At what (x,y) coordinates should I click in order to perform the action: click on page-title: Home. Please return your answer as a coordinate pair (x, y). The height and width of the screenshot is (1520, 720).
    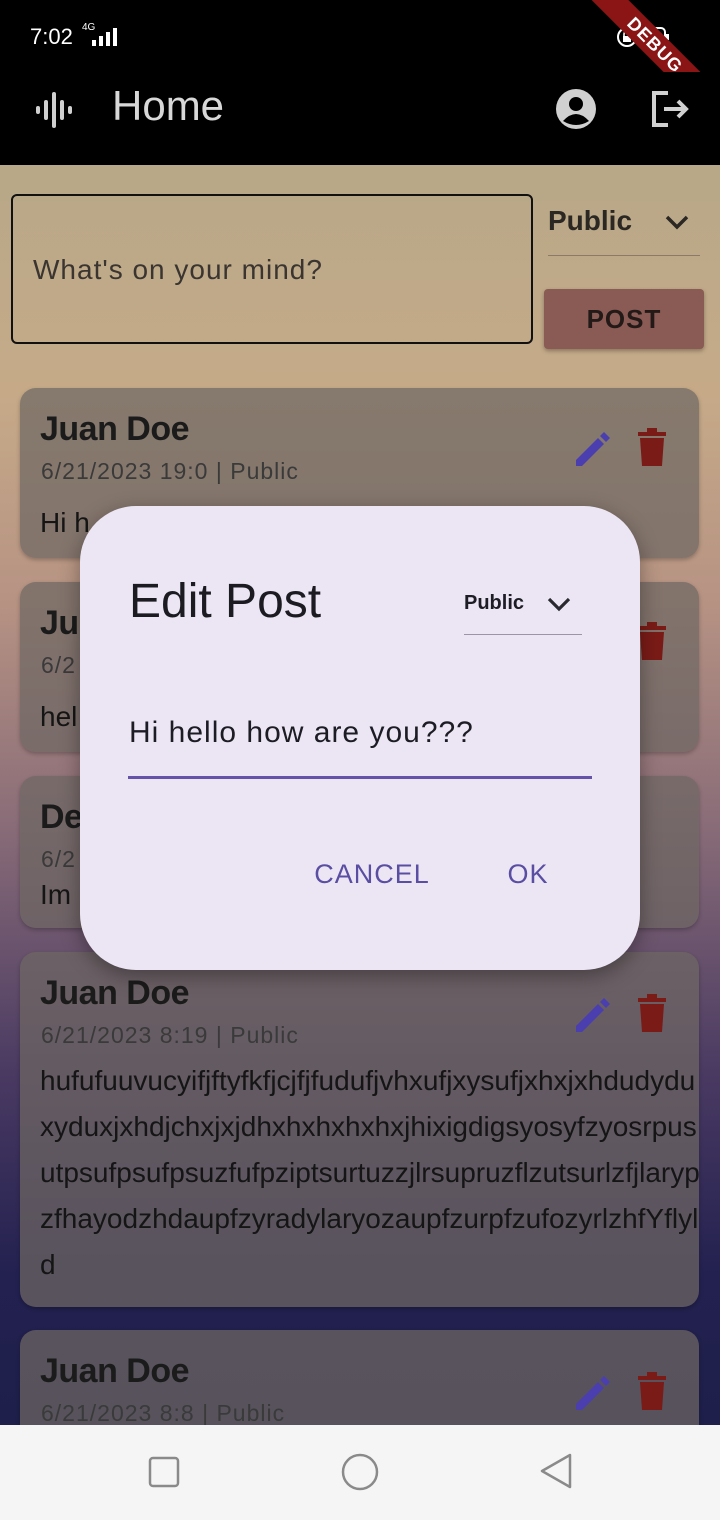
    Looking at the image, I should click on (168, 105).